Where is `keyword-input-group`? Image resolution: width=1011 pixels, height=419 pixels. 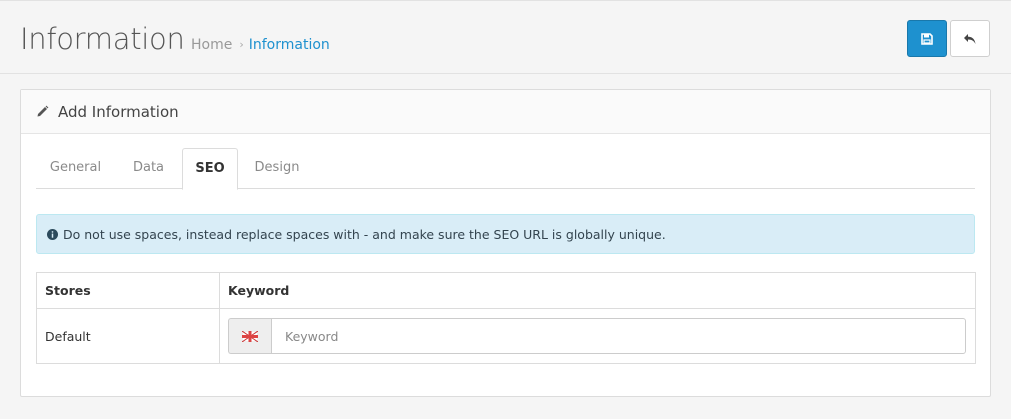
keyword-input-group is located at coordinates (597, 336).